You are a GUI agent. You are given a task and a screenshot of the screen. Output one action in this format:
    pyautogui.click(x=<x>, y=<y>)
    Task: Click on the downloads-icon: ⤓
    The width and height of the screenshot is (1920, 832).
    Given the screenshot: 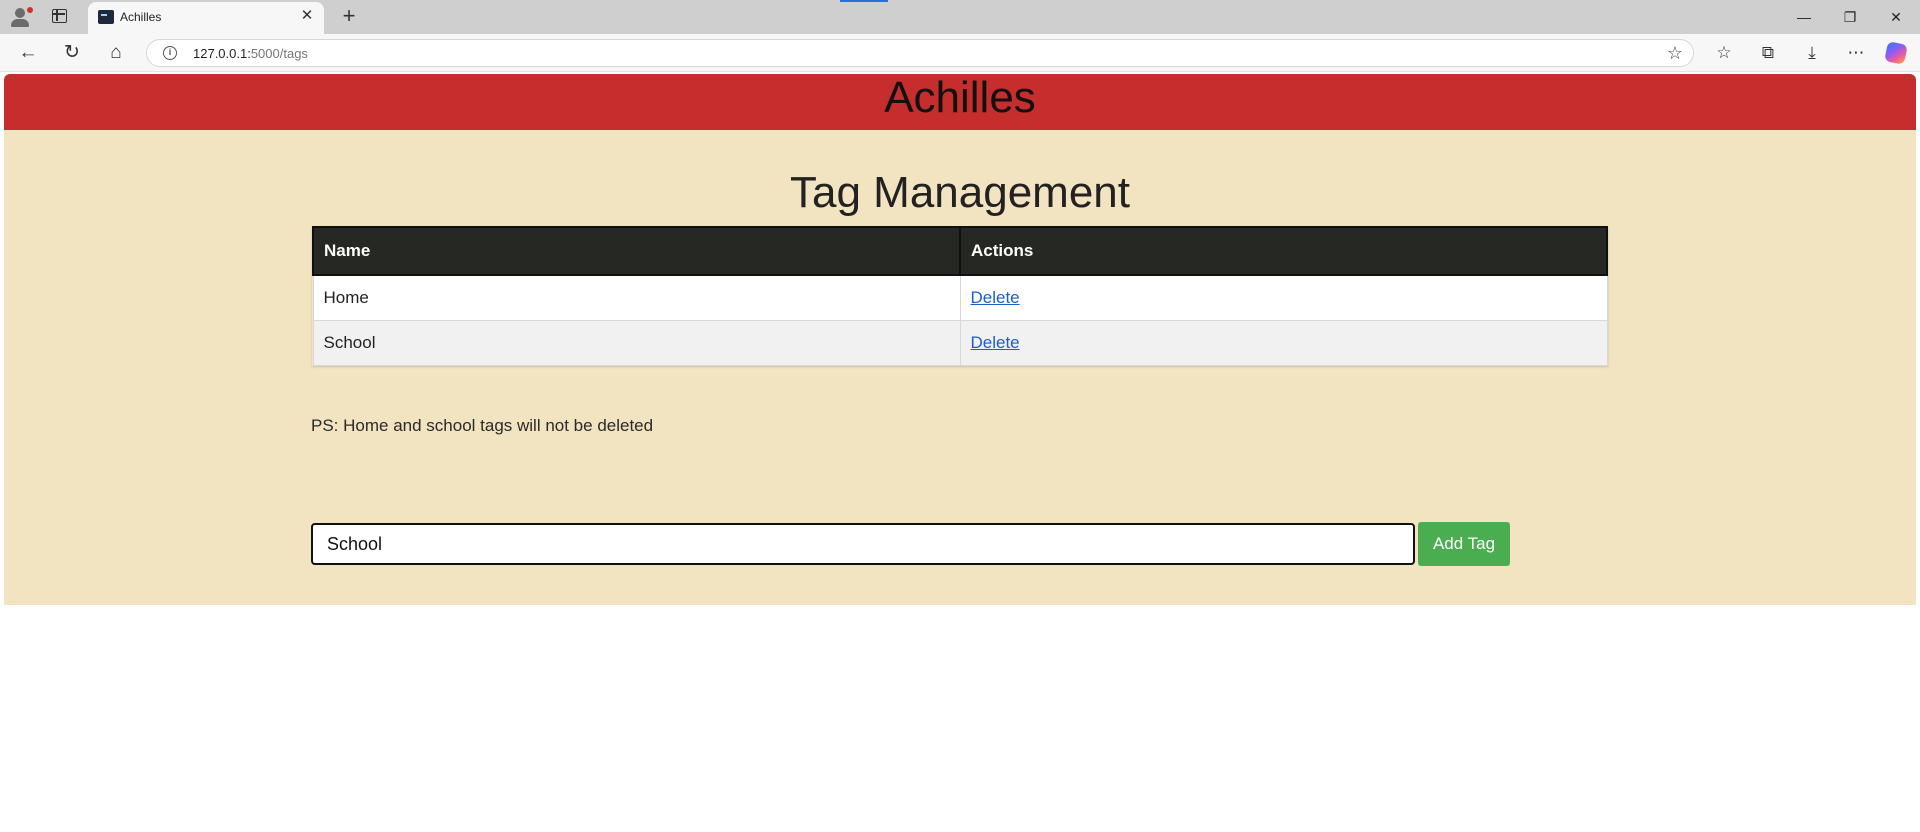 What is the action you would take?
    pyautogui.click(x=1812, y=53)
    